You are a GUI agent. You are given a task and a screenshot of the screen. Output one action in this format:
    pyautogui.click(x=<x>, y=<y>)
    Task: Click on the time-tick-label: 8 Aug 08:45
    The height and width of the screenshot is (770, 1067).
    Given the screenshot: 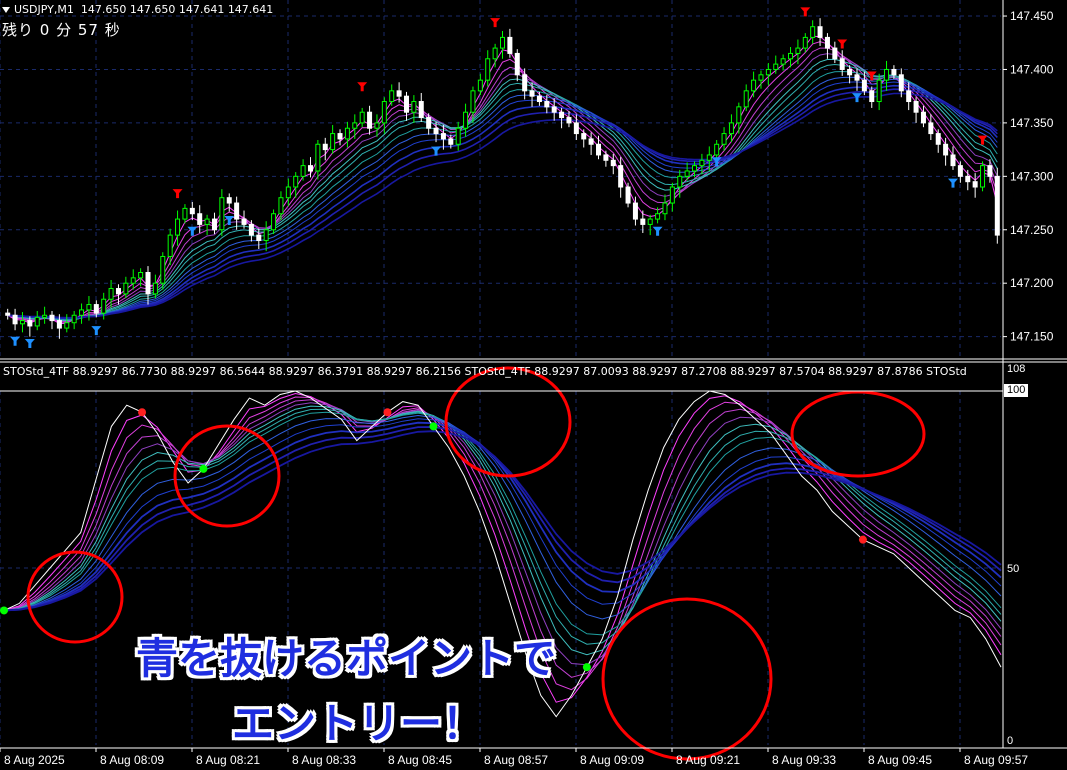 What is the action you would take?
    pyautogui.click(x=420, y=760)
    